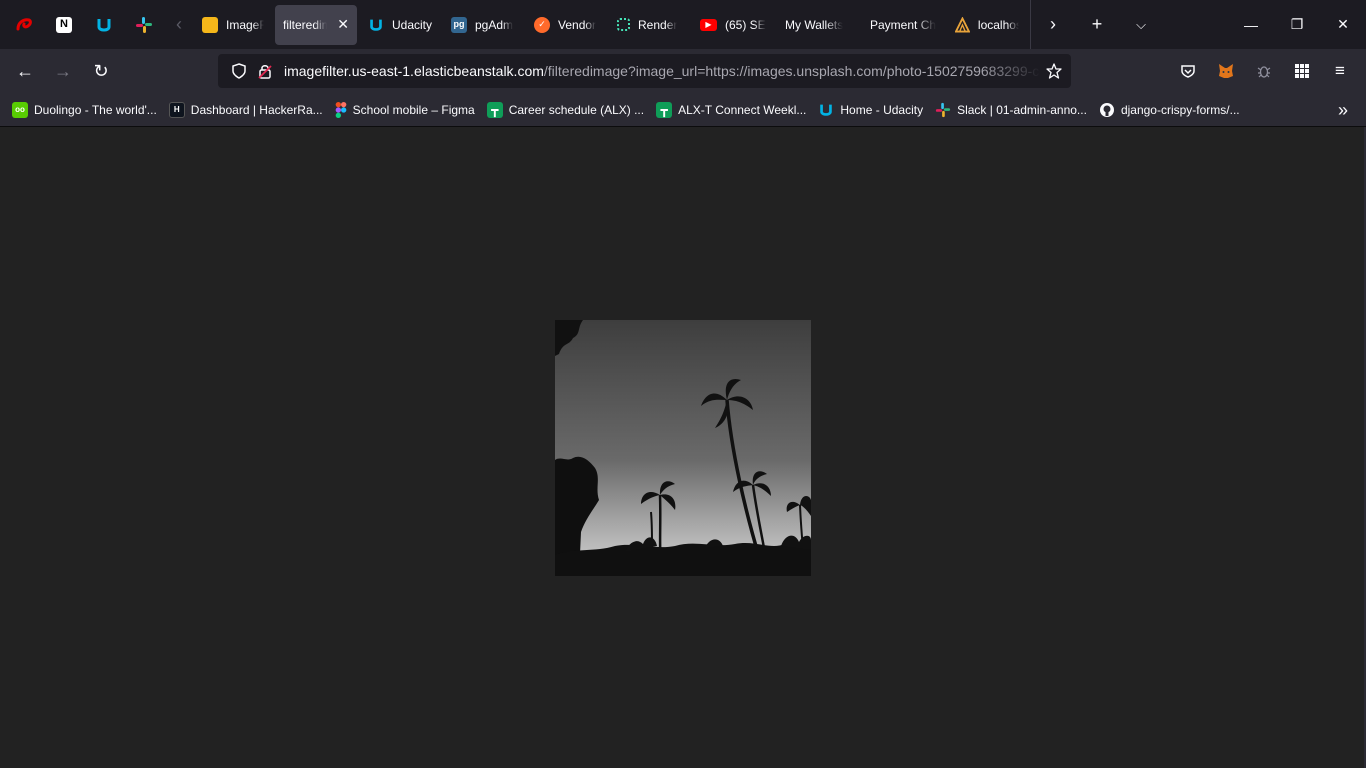  I want to click on chevron-right-icon: ›, so click(1053, 24).